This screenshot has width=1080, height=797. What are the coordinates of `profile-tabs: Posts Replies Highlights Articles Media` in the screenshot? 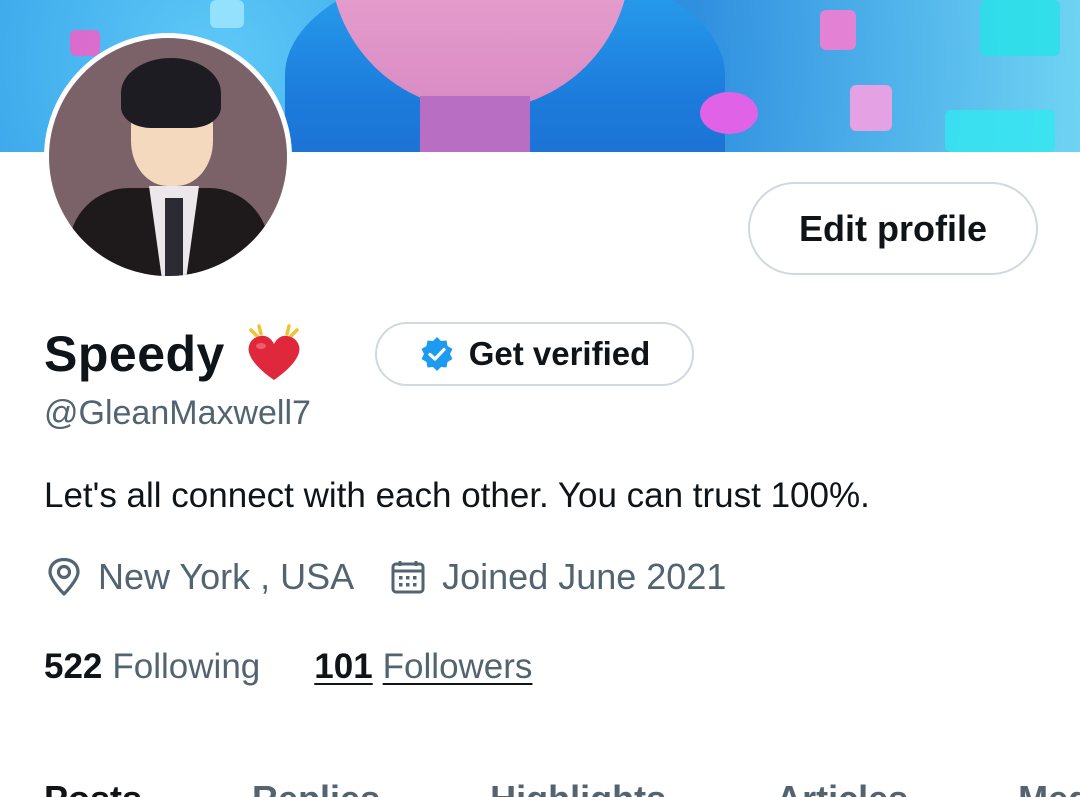 It's located at (562, 787).